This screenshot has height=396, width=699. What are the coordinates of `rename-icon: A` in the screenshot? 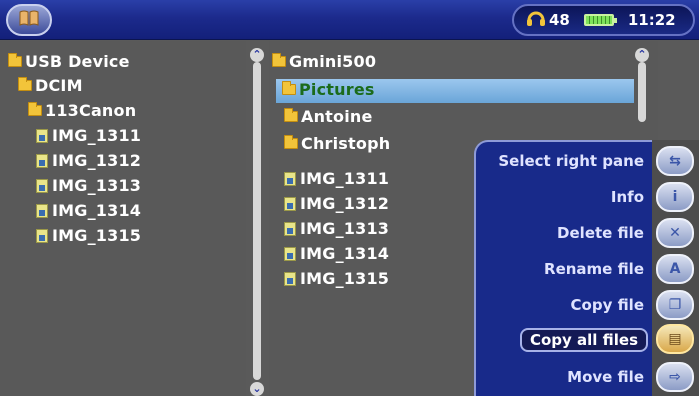 It's located at (675, 269).